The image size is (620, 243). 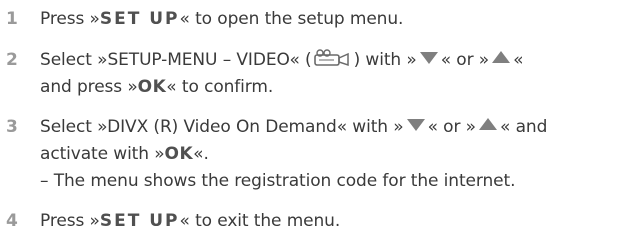 I want to click on step-number: 1, so click(x=12, y=19).